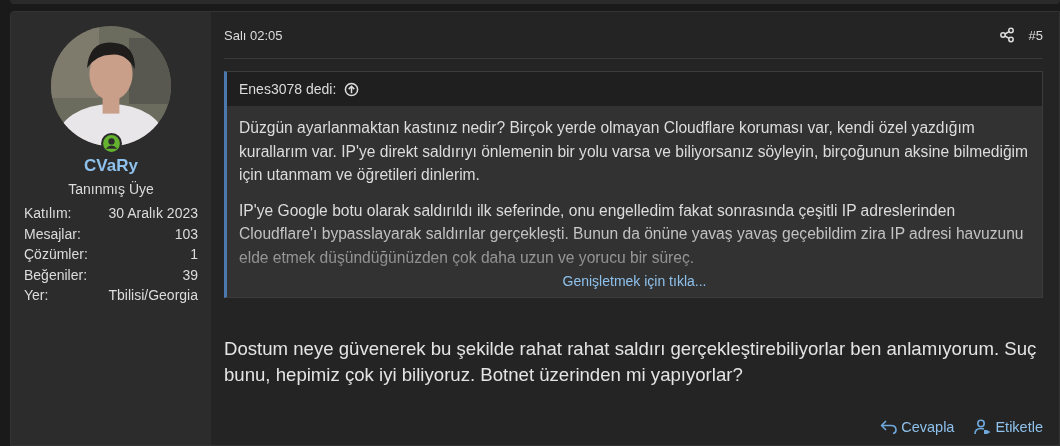  What do you see at coordinates (153, 295) in the screenshot?
I see `stat-value: Tbilisi/Georgia` at bounding box center [153, 295].